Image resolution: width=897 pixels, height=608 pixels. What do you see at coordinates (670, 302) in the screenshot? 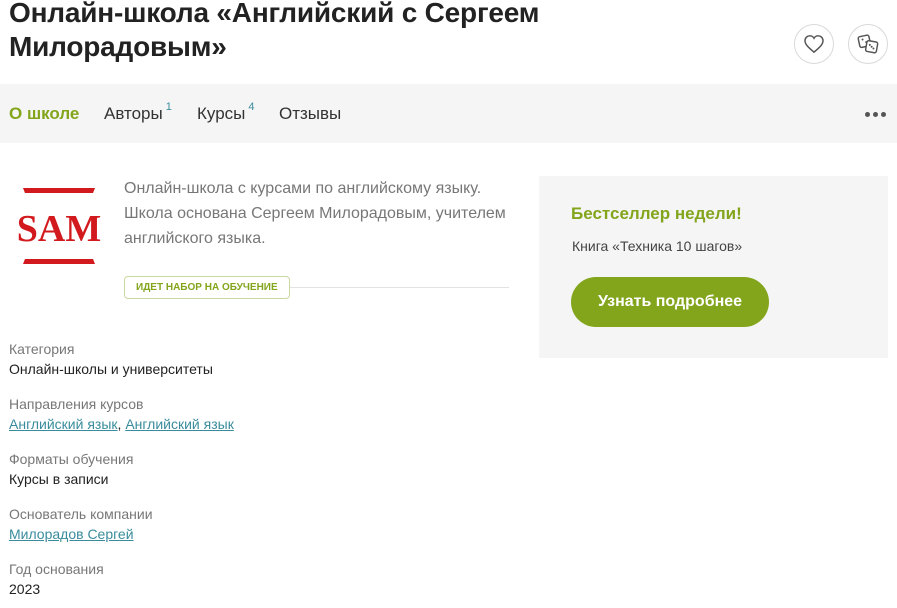
I see `learn-more-button: Узнать подробнее` at bounding box center [670, 302].